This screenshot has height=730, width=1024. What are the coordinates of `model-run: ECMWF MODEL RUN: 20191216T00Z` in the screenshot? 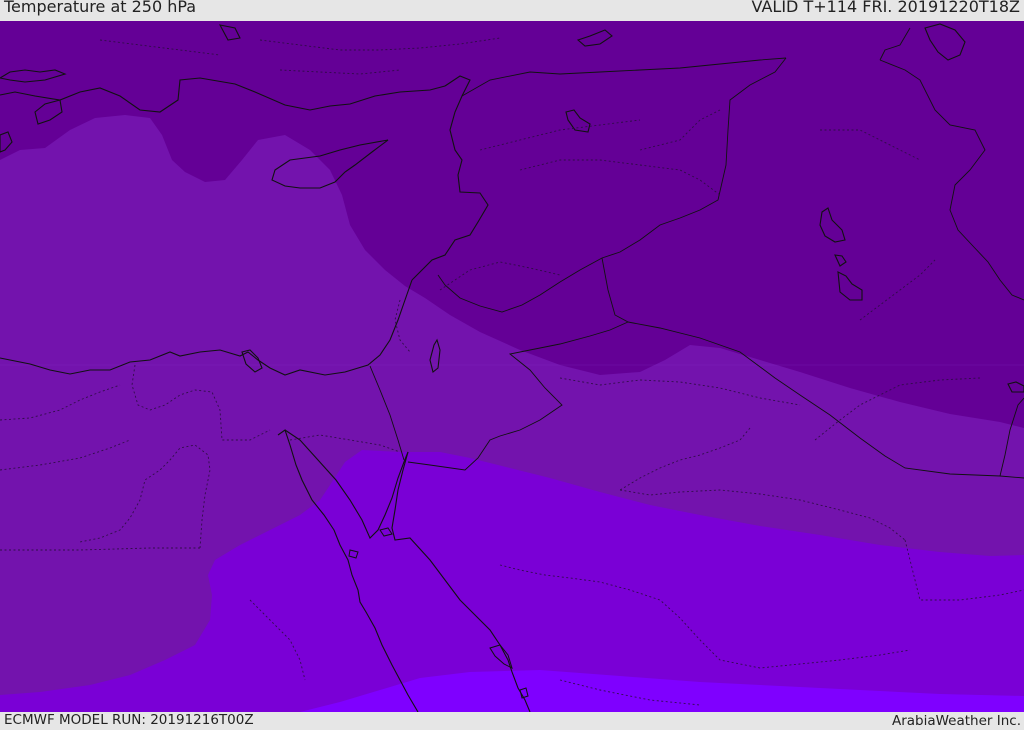 It's located at (129, 720).